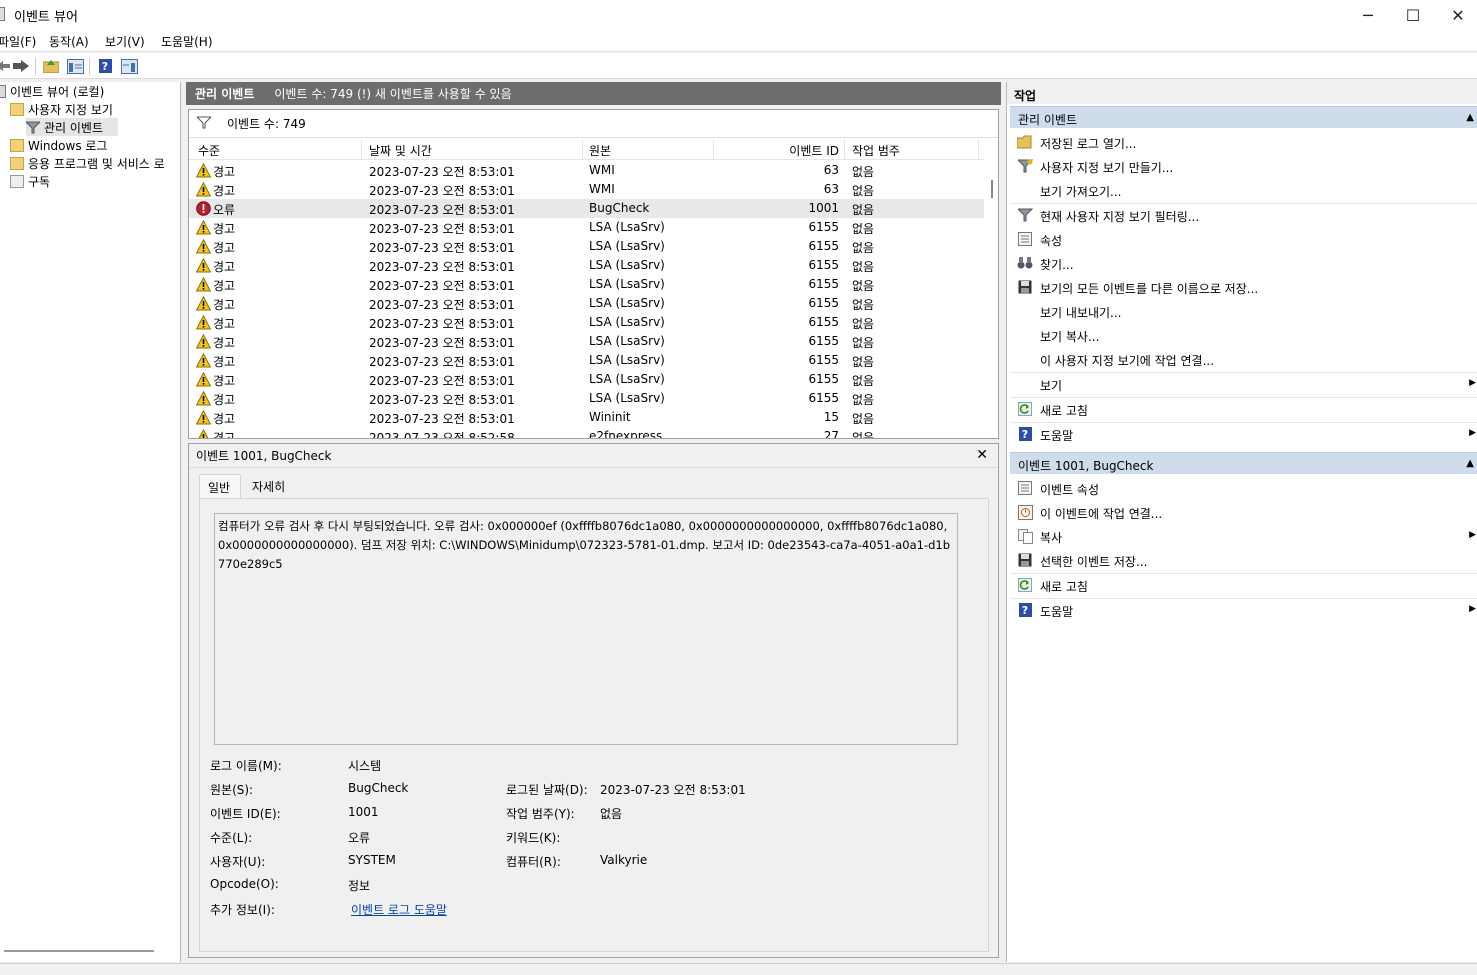  What do you see at coordinates (1243, 536) in the screenshot?
I see `action-item: 복사 ▶` at bounding box center [1243, 536].